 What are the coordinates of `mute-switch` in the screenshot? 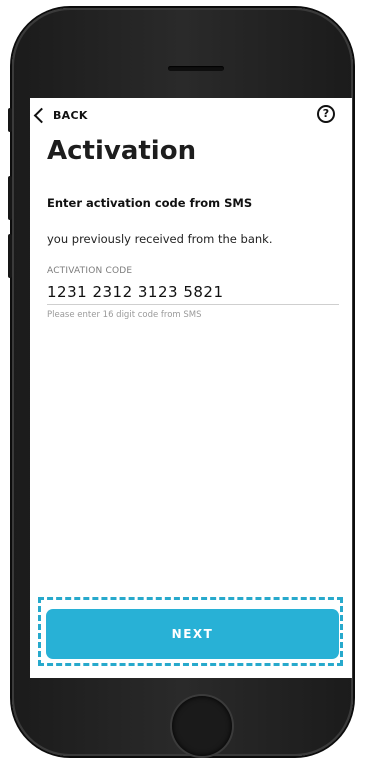 It's located at (10, 120).